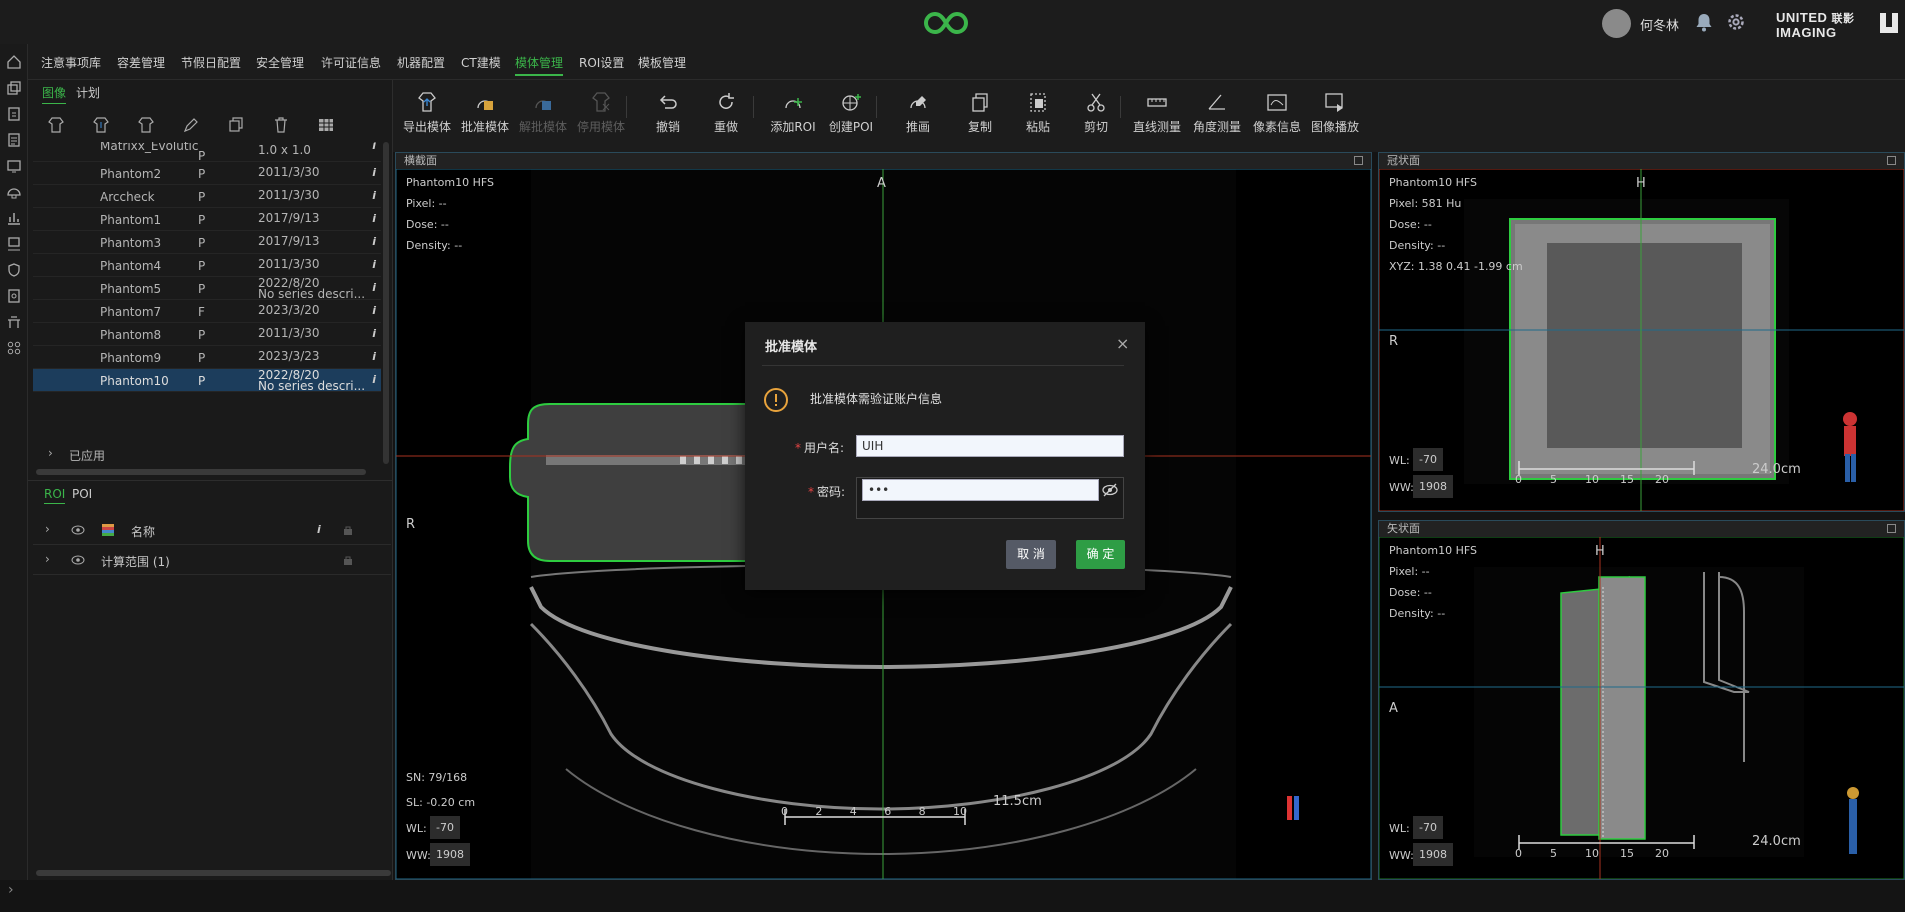 The height and width of the screenshot is (912, 1905). What do you see at coordinates (207, 219) in the screenshot?
I see `phantom-row: Phantom1 P 2017/9/13 i` at bounding box center [207, 219].